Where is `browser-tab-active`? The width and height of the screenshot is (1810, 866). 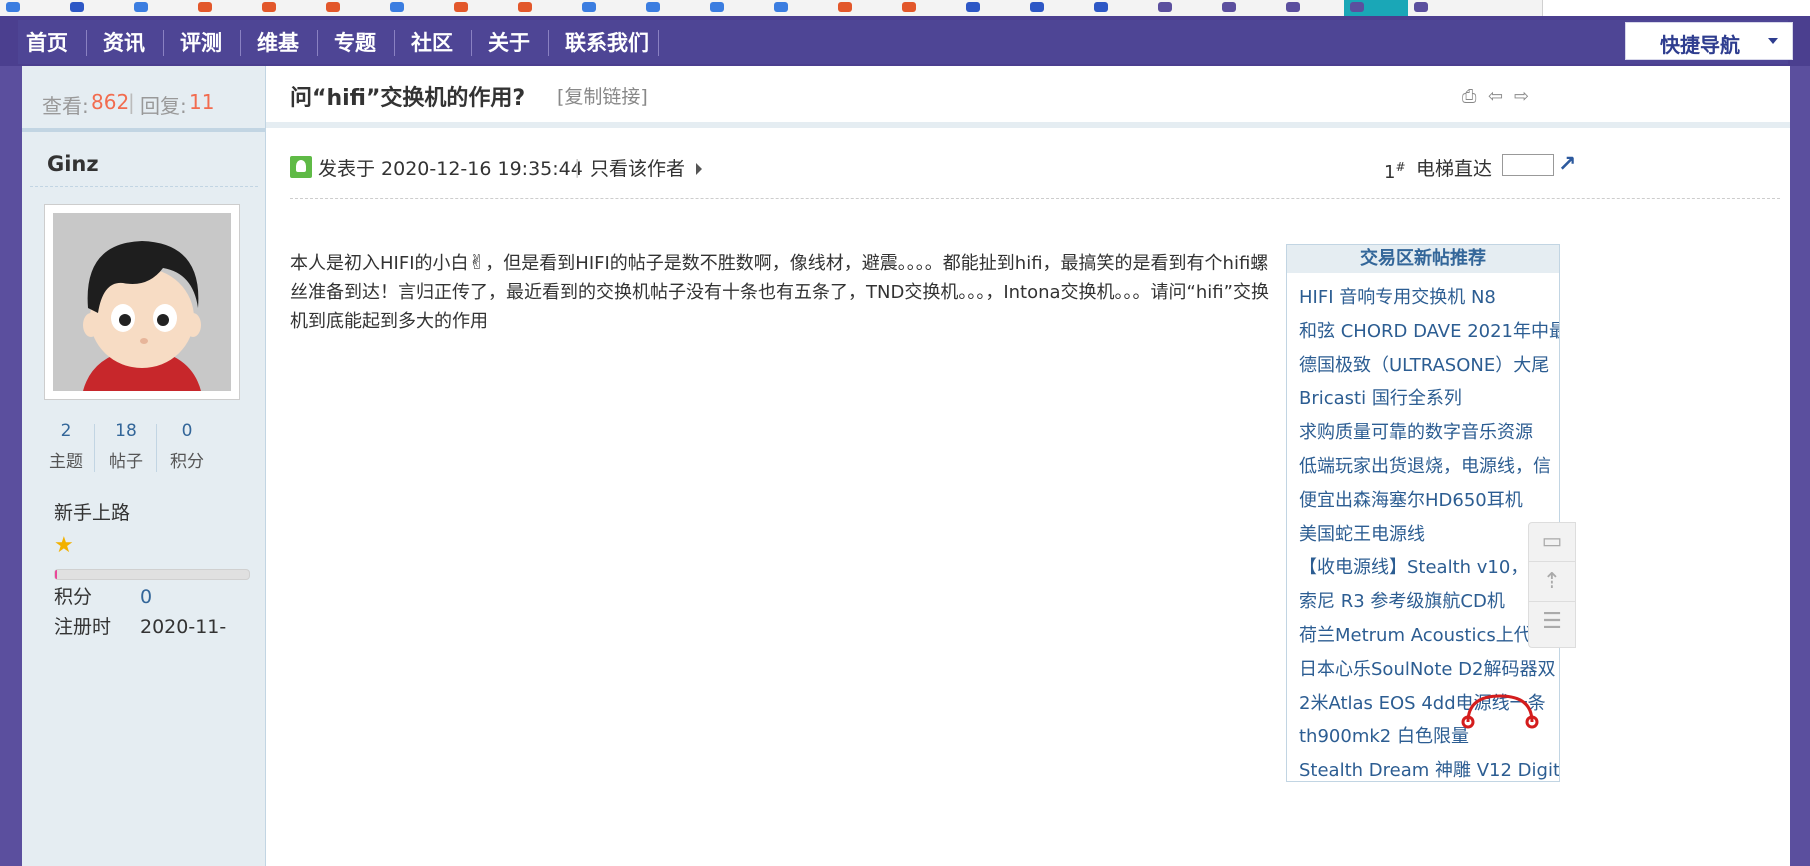 browser-tab-active is located at coordinates (1379, 8).